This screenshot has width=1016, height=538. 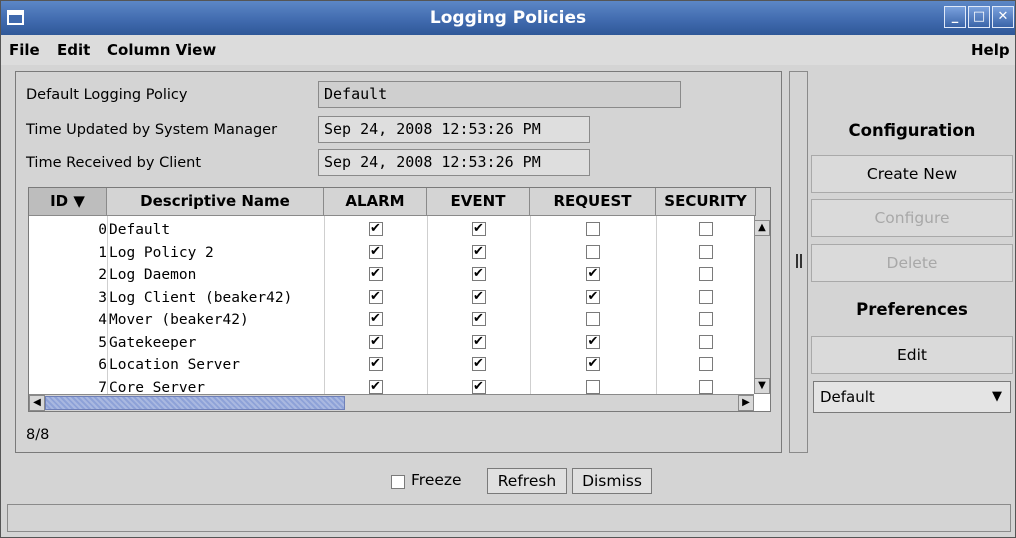 What do you see at coordinates (161, 50) in the screenshot?
I see `menu-column-view: Column View` at bounding box center [161, 50].